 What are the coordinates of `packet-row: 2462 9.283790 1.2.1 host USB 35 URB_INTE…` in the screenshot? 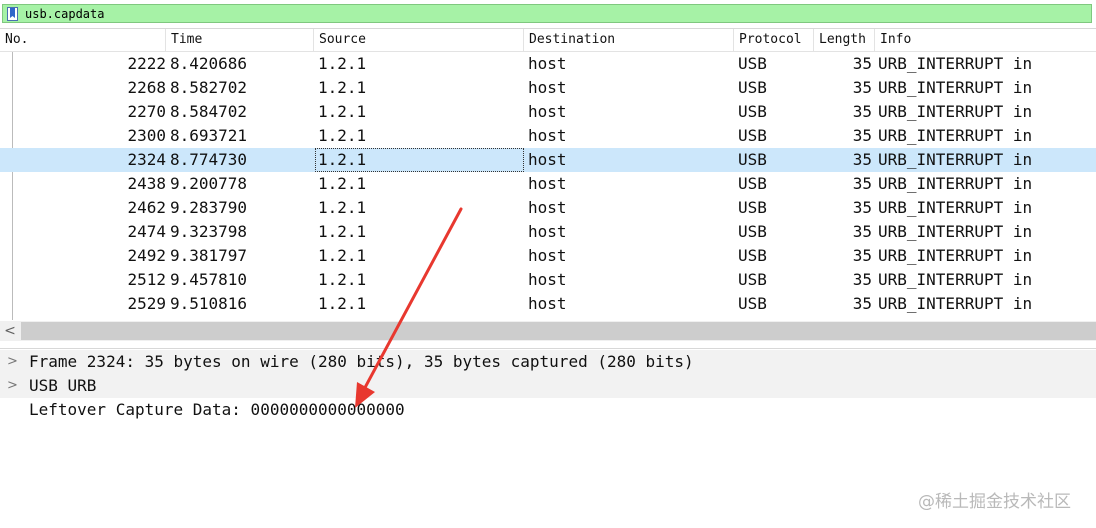 It's located at (548, 208).